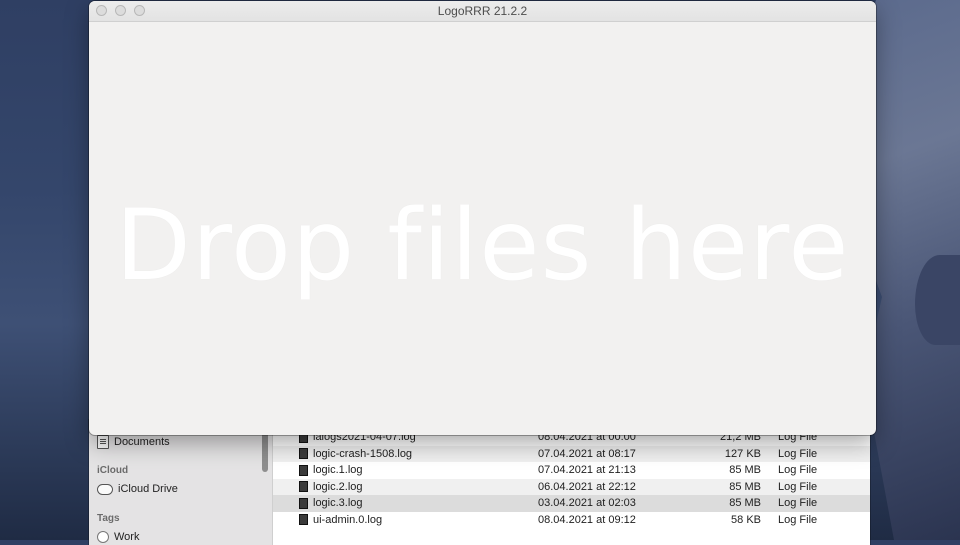  What do you see at coordinates (338, 470) in the screenshot?
I see `file-name: logic.1.log` at bounding box center [338, 470].